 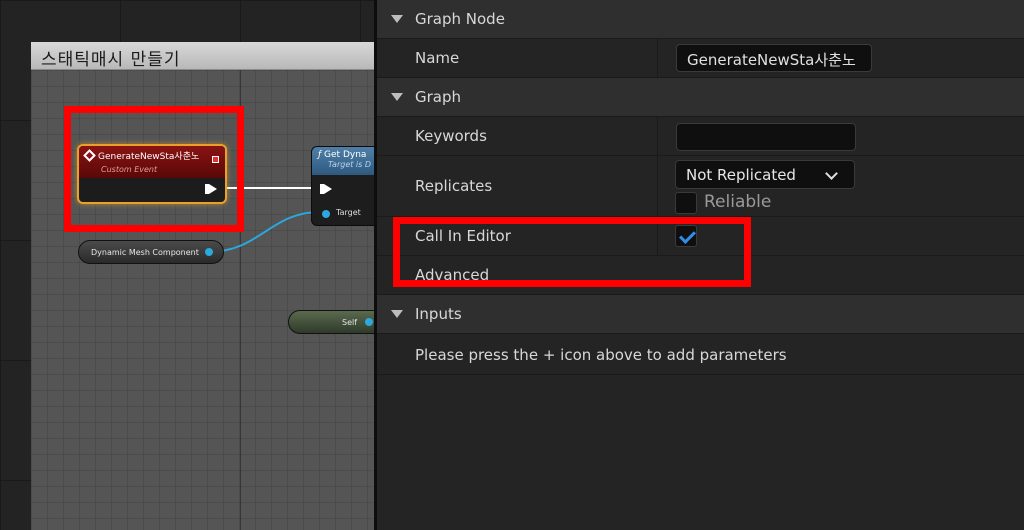 I want to click on output-pin-icon, so click(x=209, y=252).